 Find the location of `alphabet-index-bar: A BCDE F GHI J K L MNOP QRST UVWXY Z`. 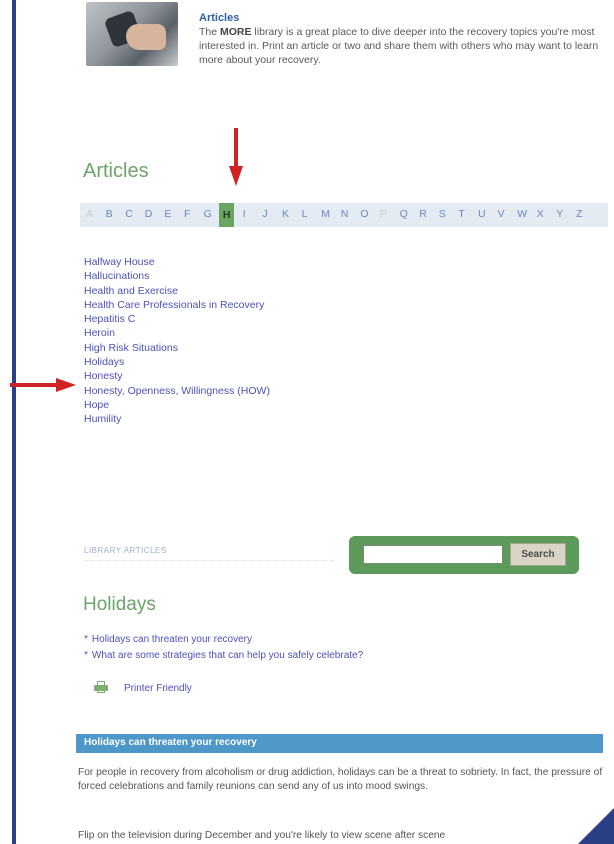

alphabet-index-bar: A BCDE F GHI J K L MNOP QRST UVWXY Z is located at coordinates (344, 215).